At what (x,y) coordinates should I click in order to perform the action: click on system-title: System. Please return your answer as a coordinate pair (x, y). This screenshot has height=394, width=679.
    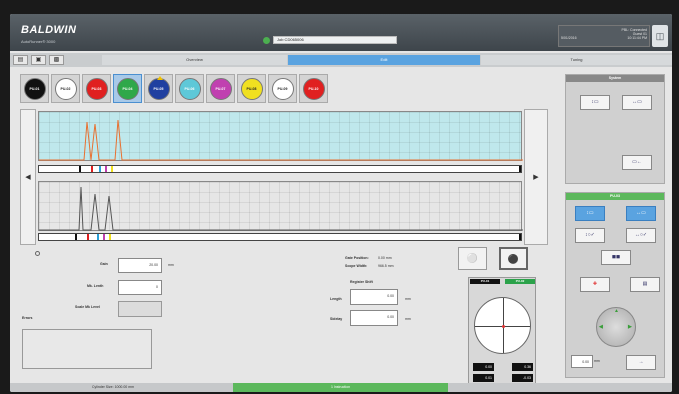
    Looking at the image, I should click on (615, 78).